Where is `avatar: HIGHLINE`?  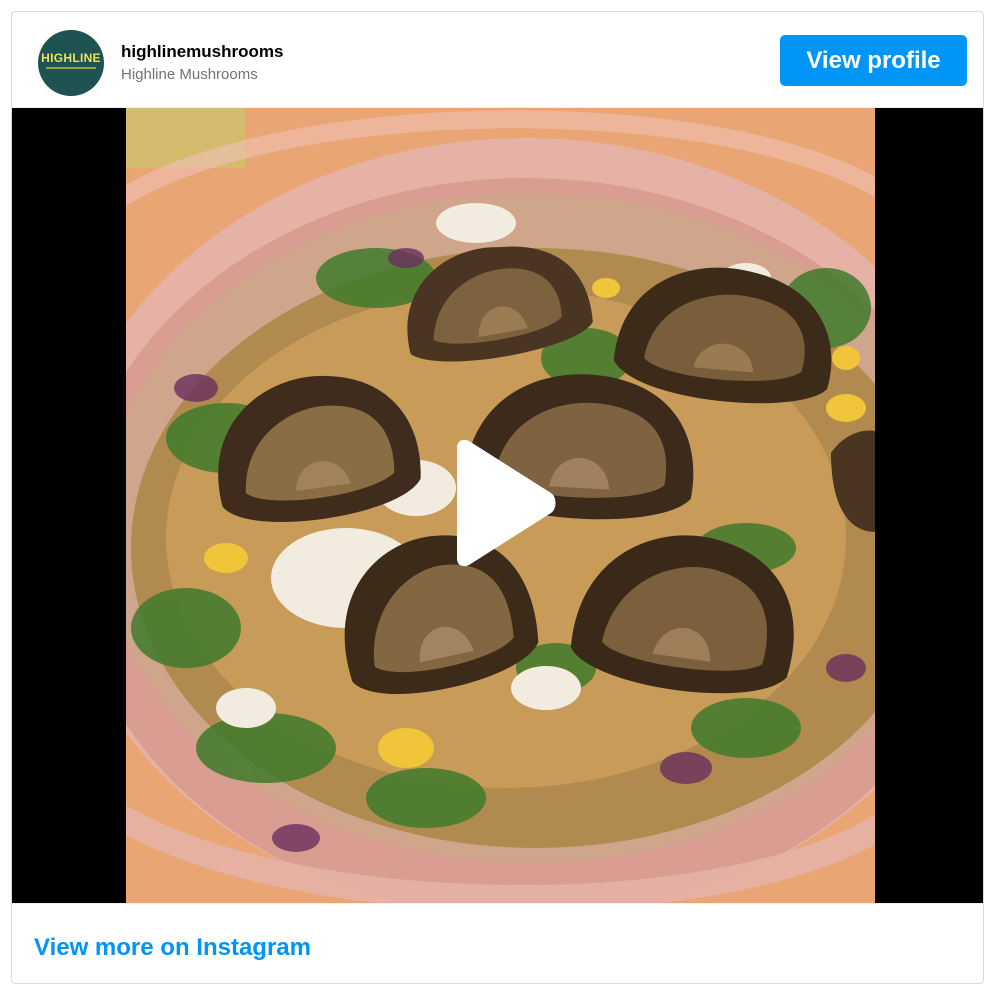 avatar: HIGHLINE is located at coordinates (71, 63).